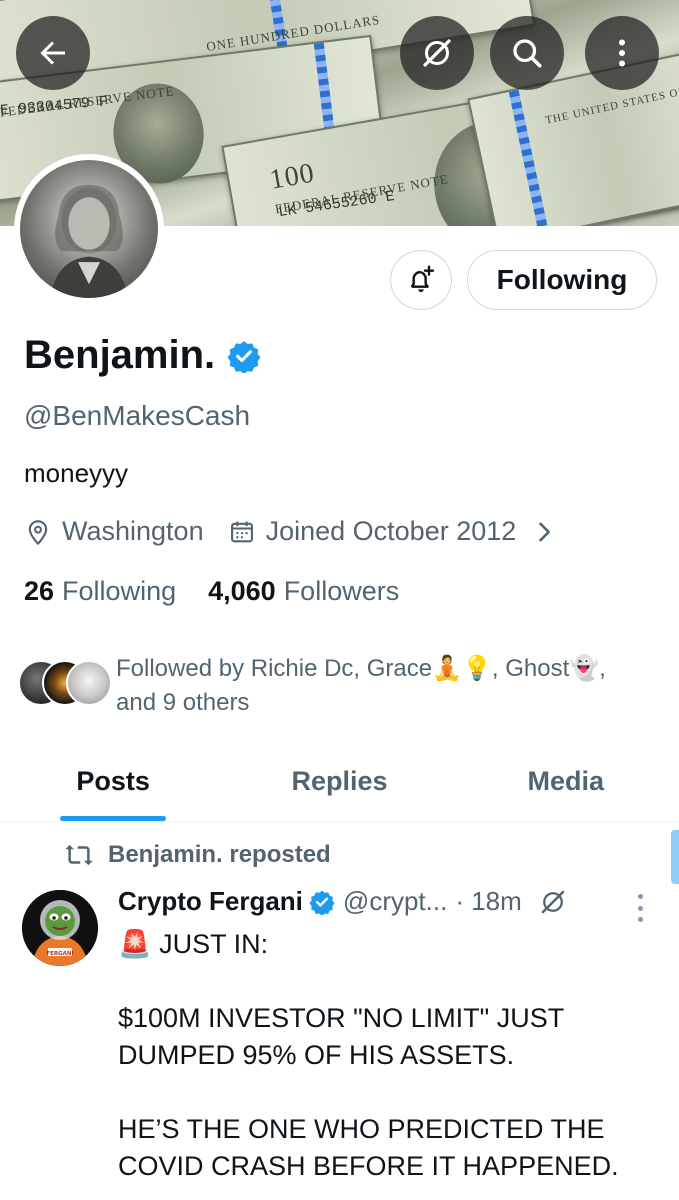  I want to click on bell-plus-icon, so click(422, 278).